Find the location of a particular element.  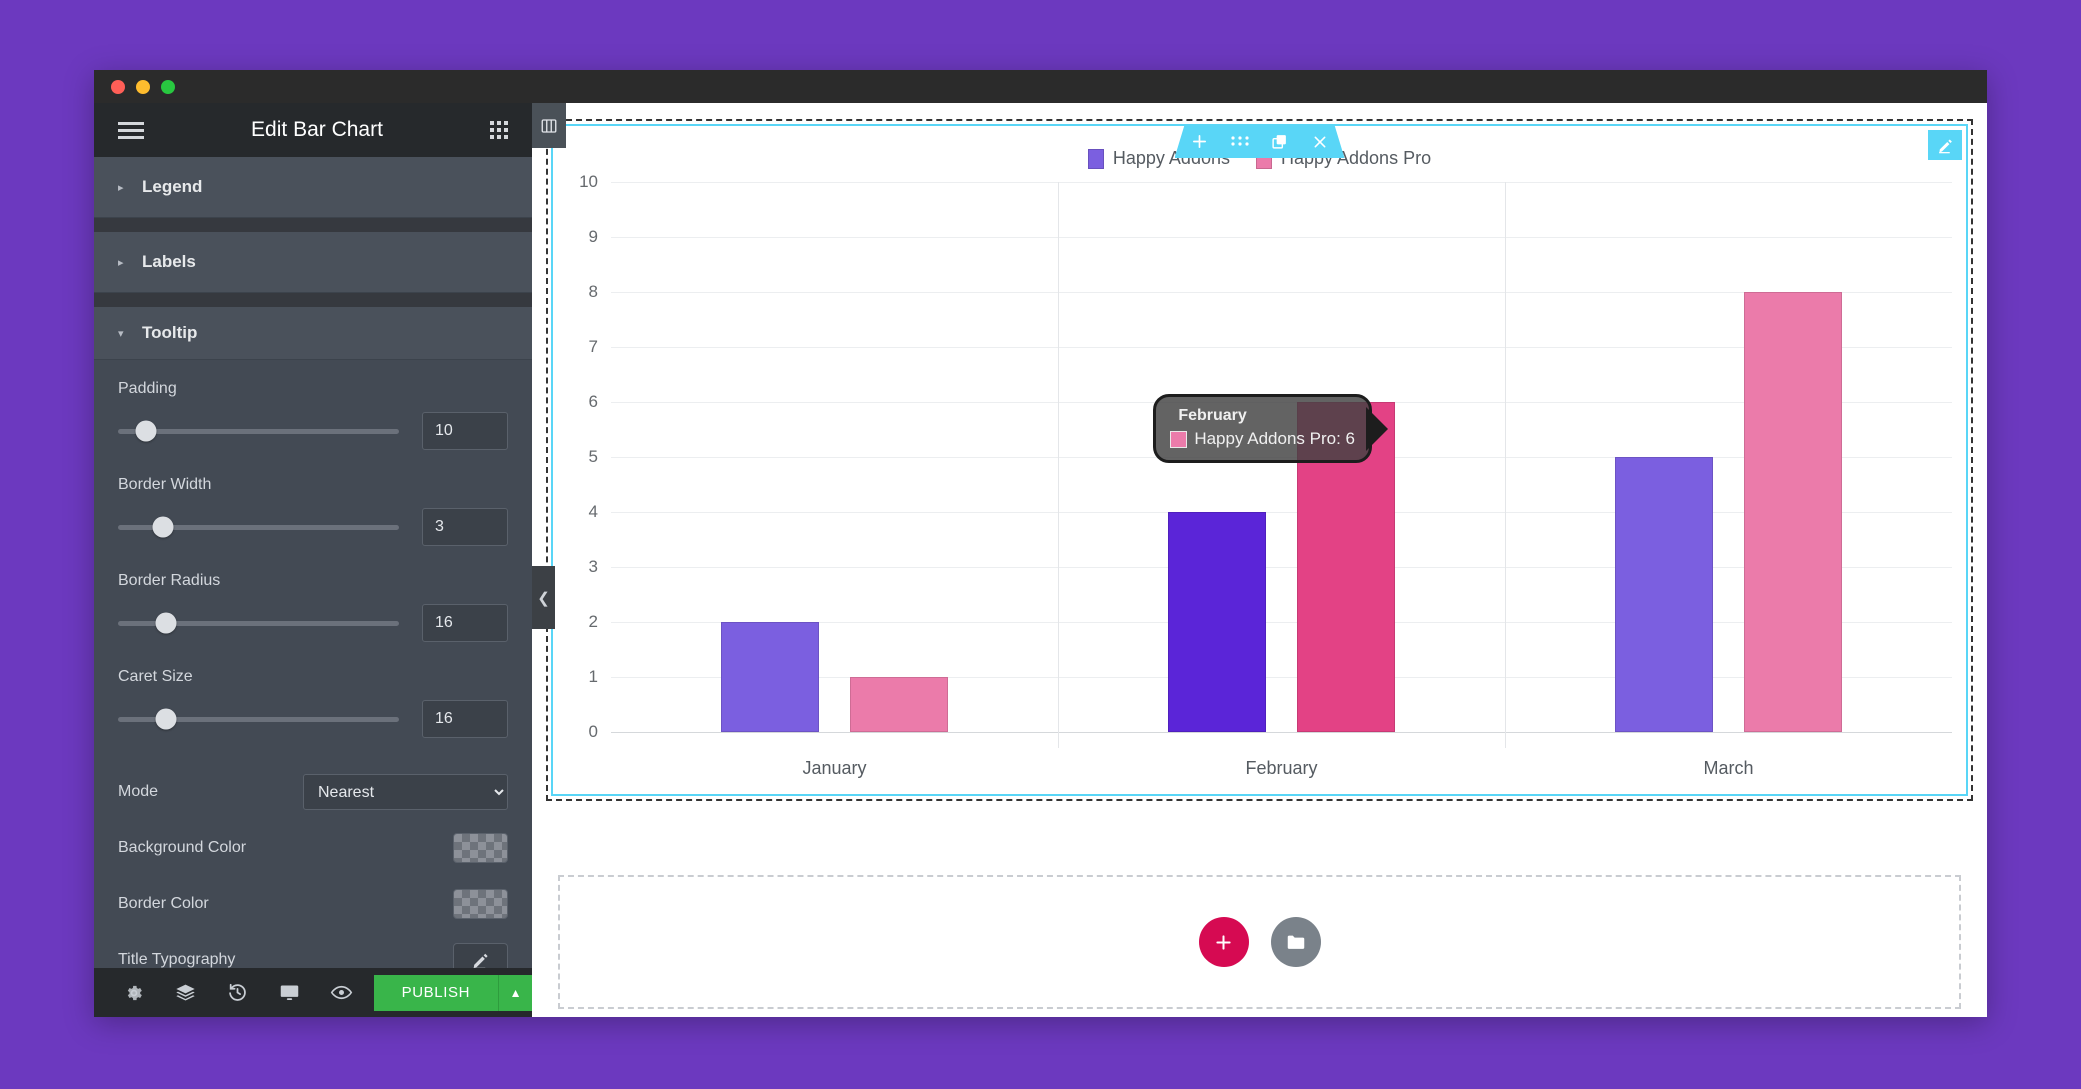

border-radius-slider is located at coordinates (258, 623).